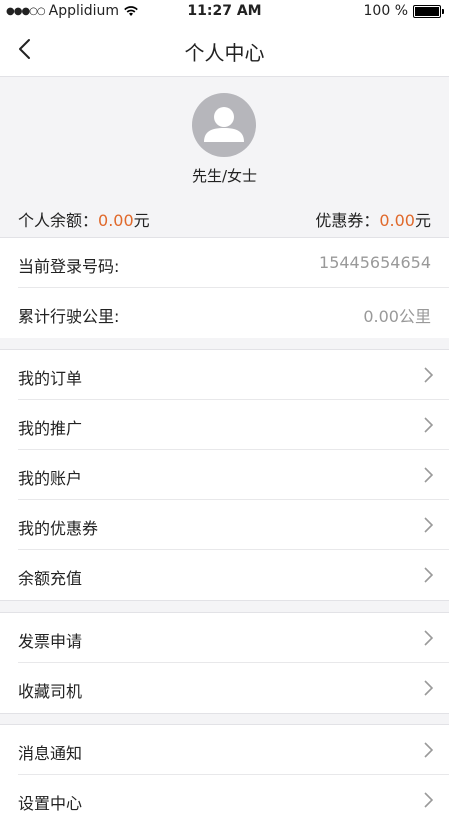 The height and width of the screenshot is (825, 449). I want to click on menu-item-my-coupons: 我的优惠券, so click(224, 525).